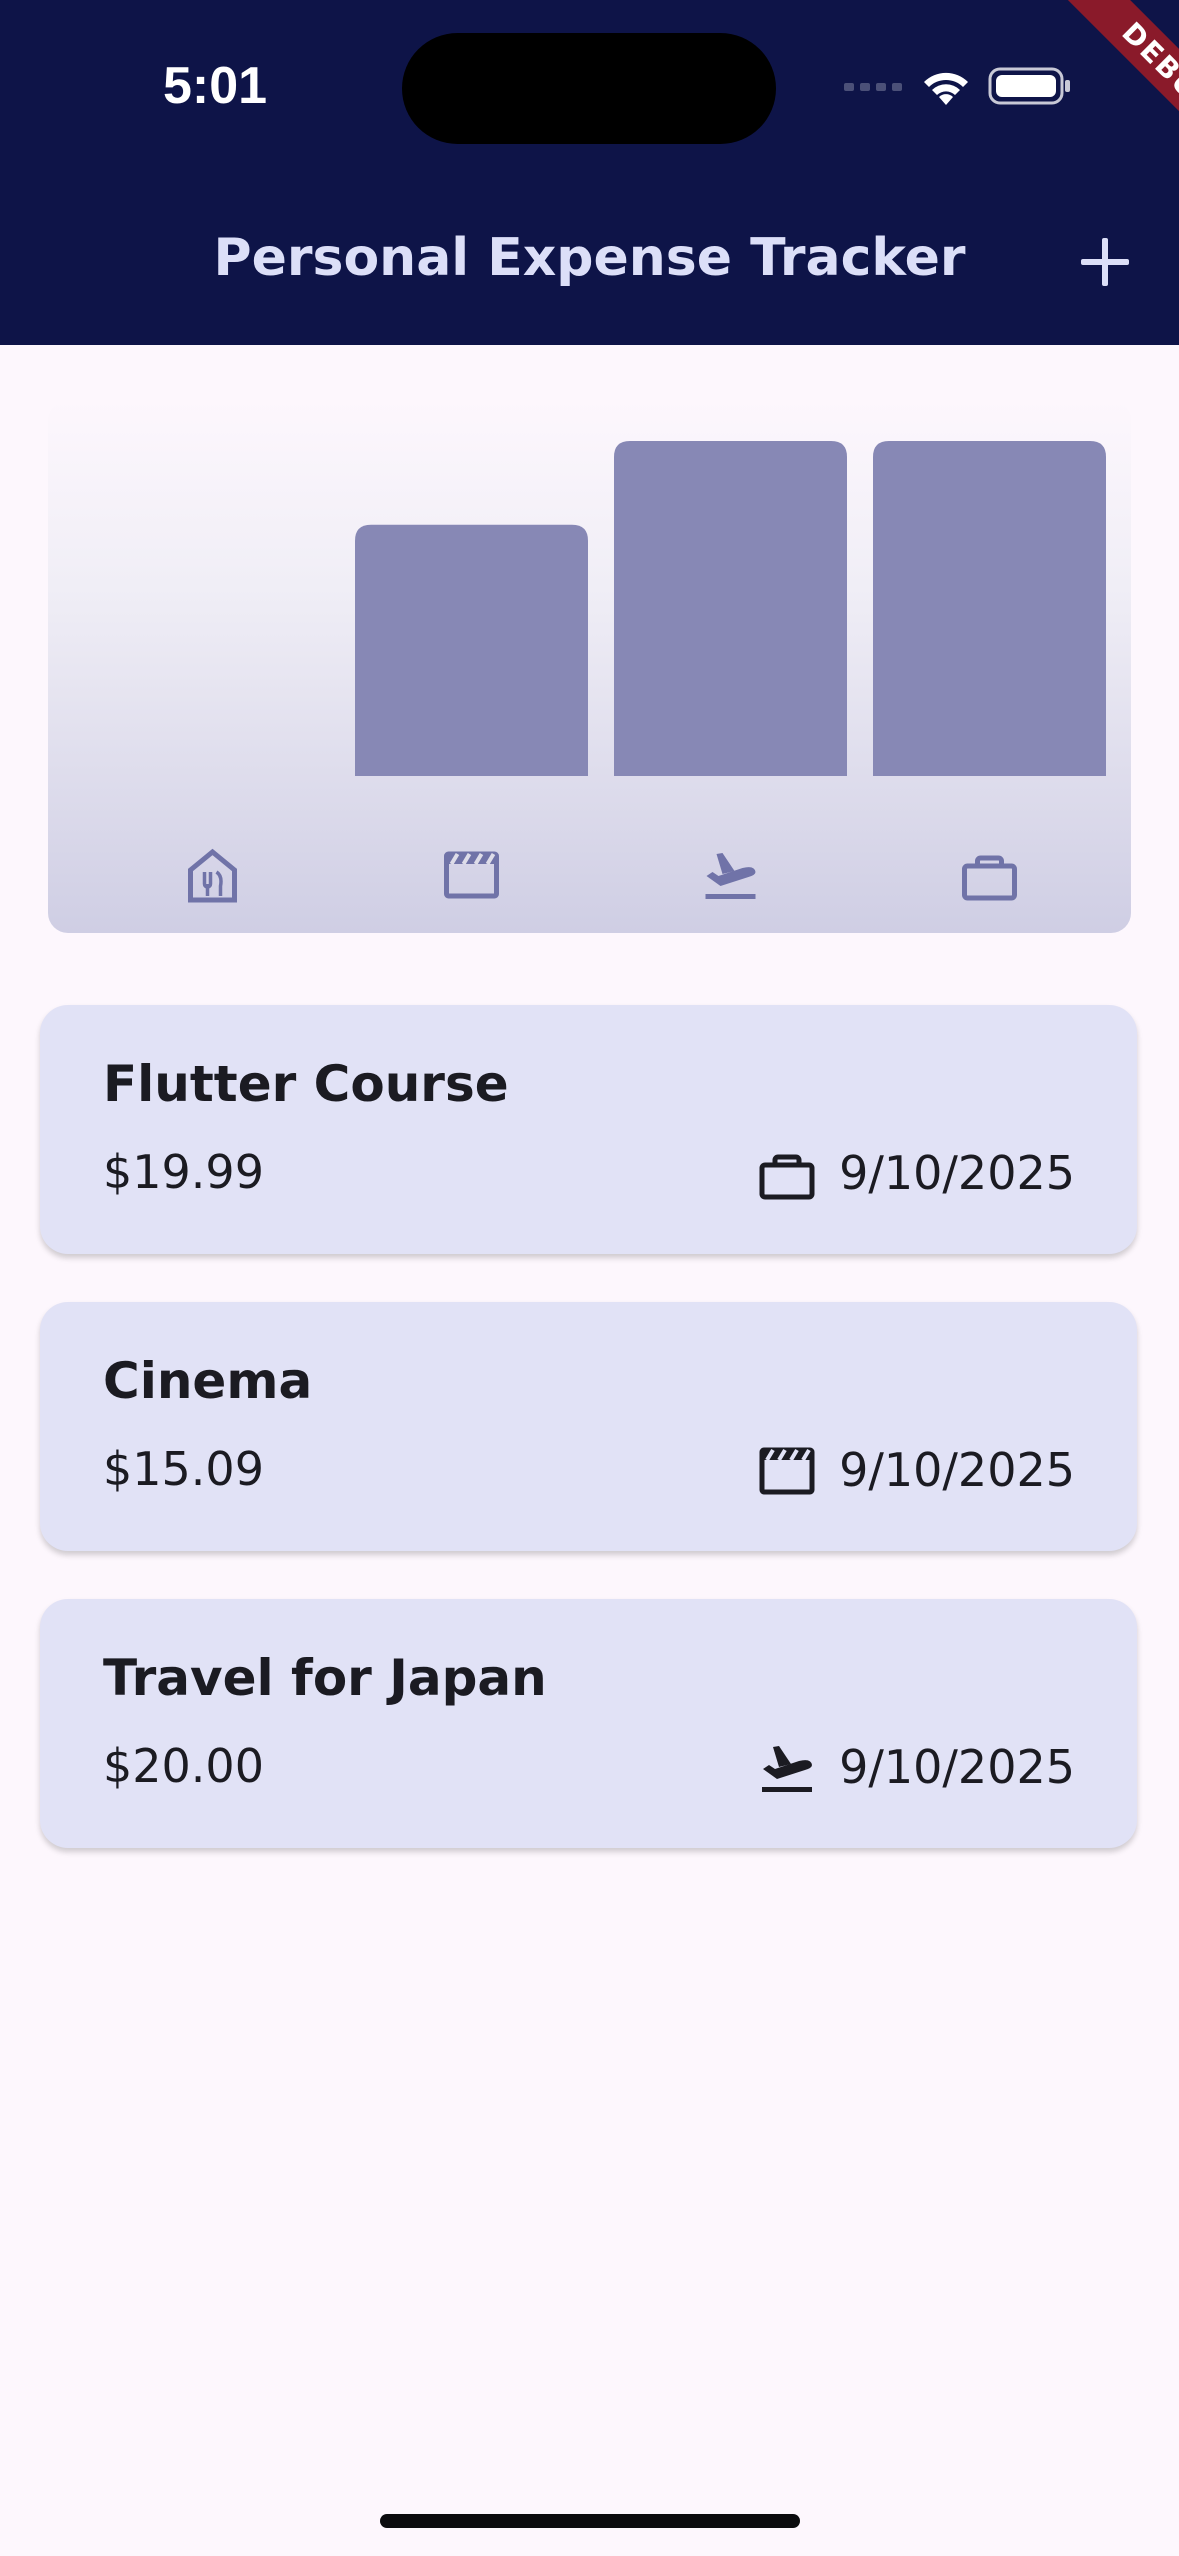  I want to click on wifi-icon, so click(946, 88).